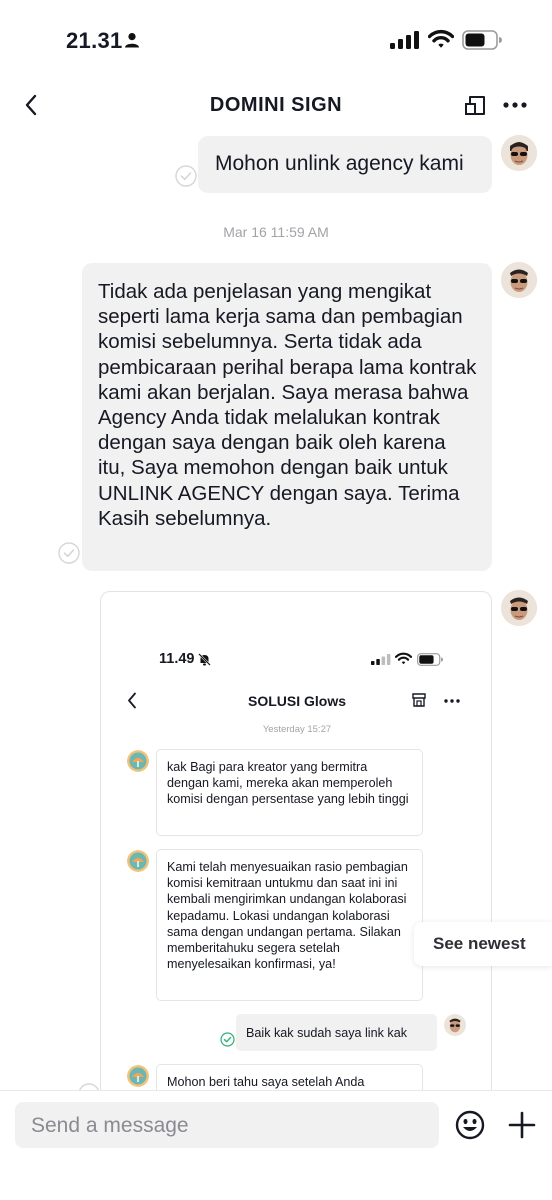 This screenshot has height=1200, width=552. I want to click on status-time: 21.31, so click(94, 40).